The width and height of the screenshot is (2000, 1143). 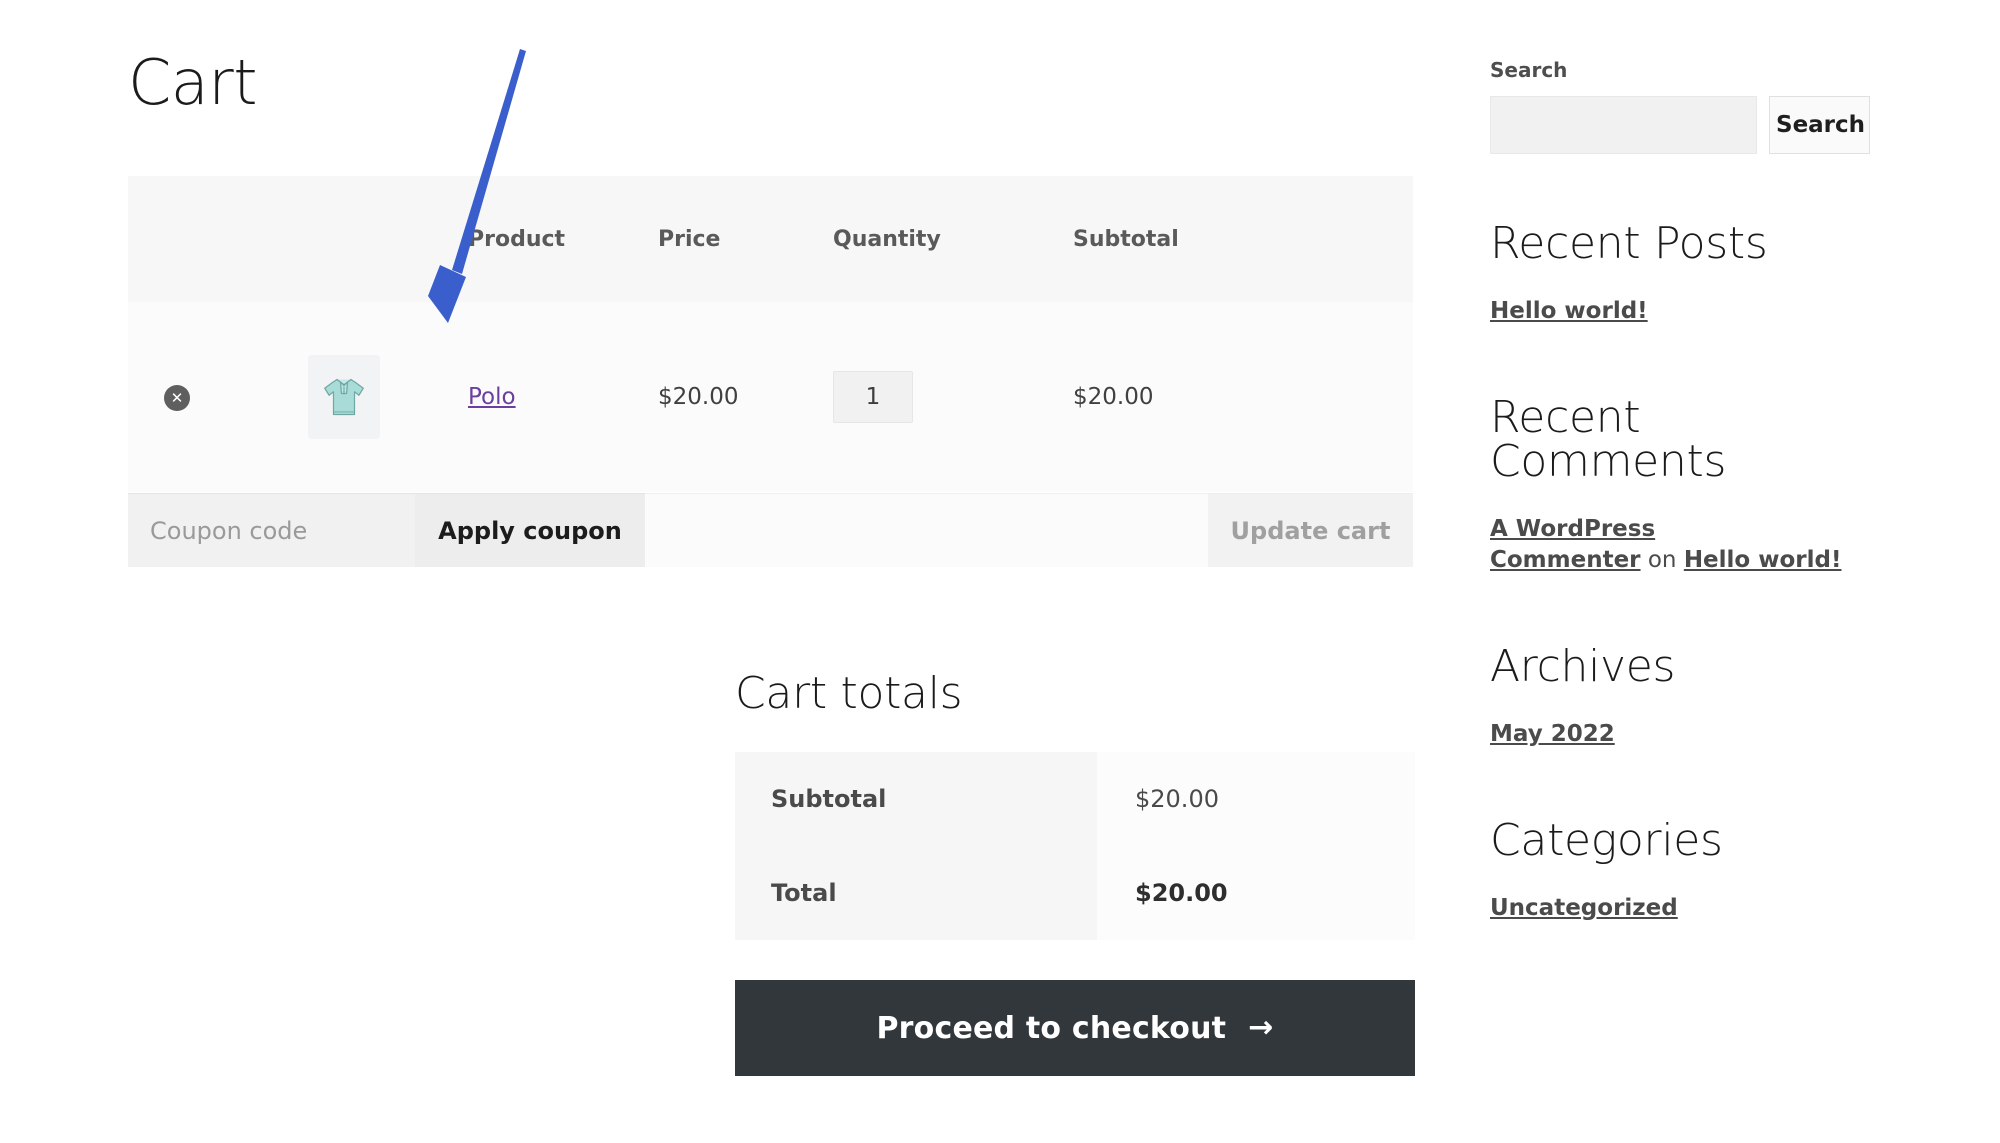 I want to click on list-item: Hello world!, so click(x=1690, y=312).